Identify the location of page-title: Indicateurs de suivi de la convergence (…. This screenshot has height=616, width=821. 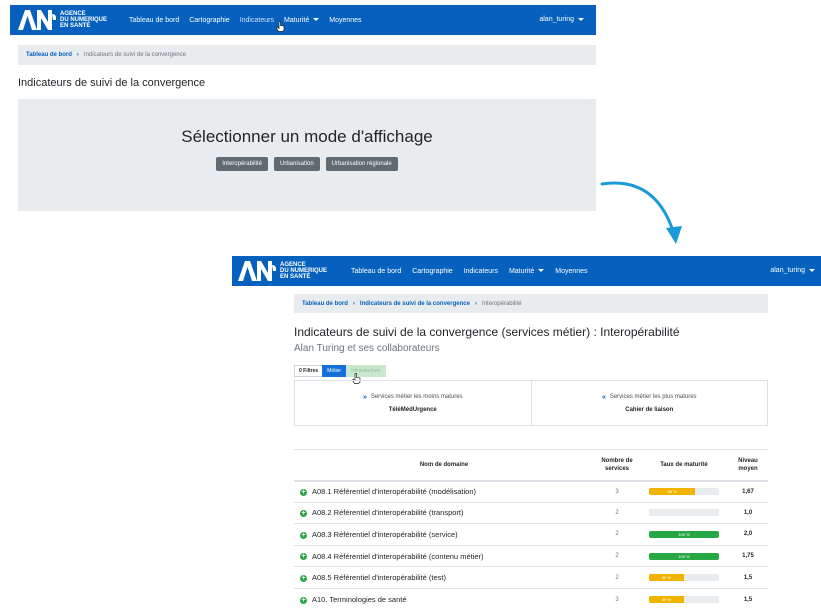
(487, 332).